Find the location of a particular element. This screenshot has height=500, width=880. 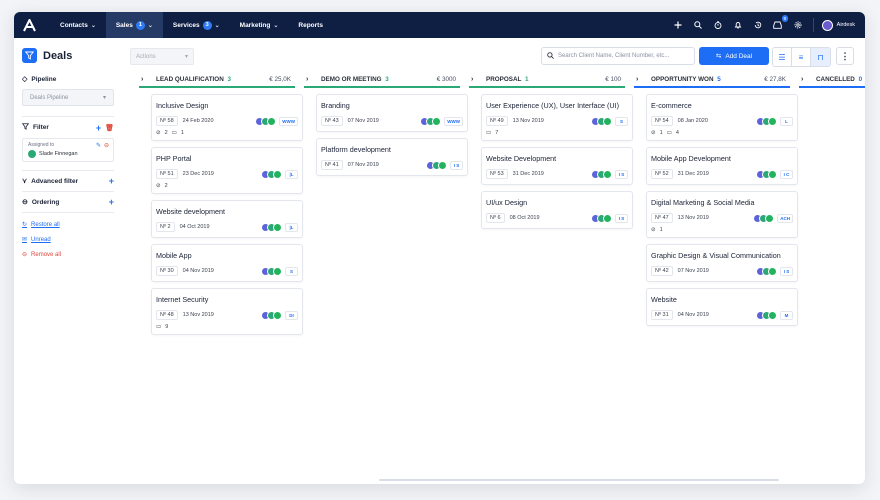

deal-number: Nº 51 is located at coordinates (167, 174).